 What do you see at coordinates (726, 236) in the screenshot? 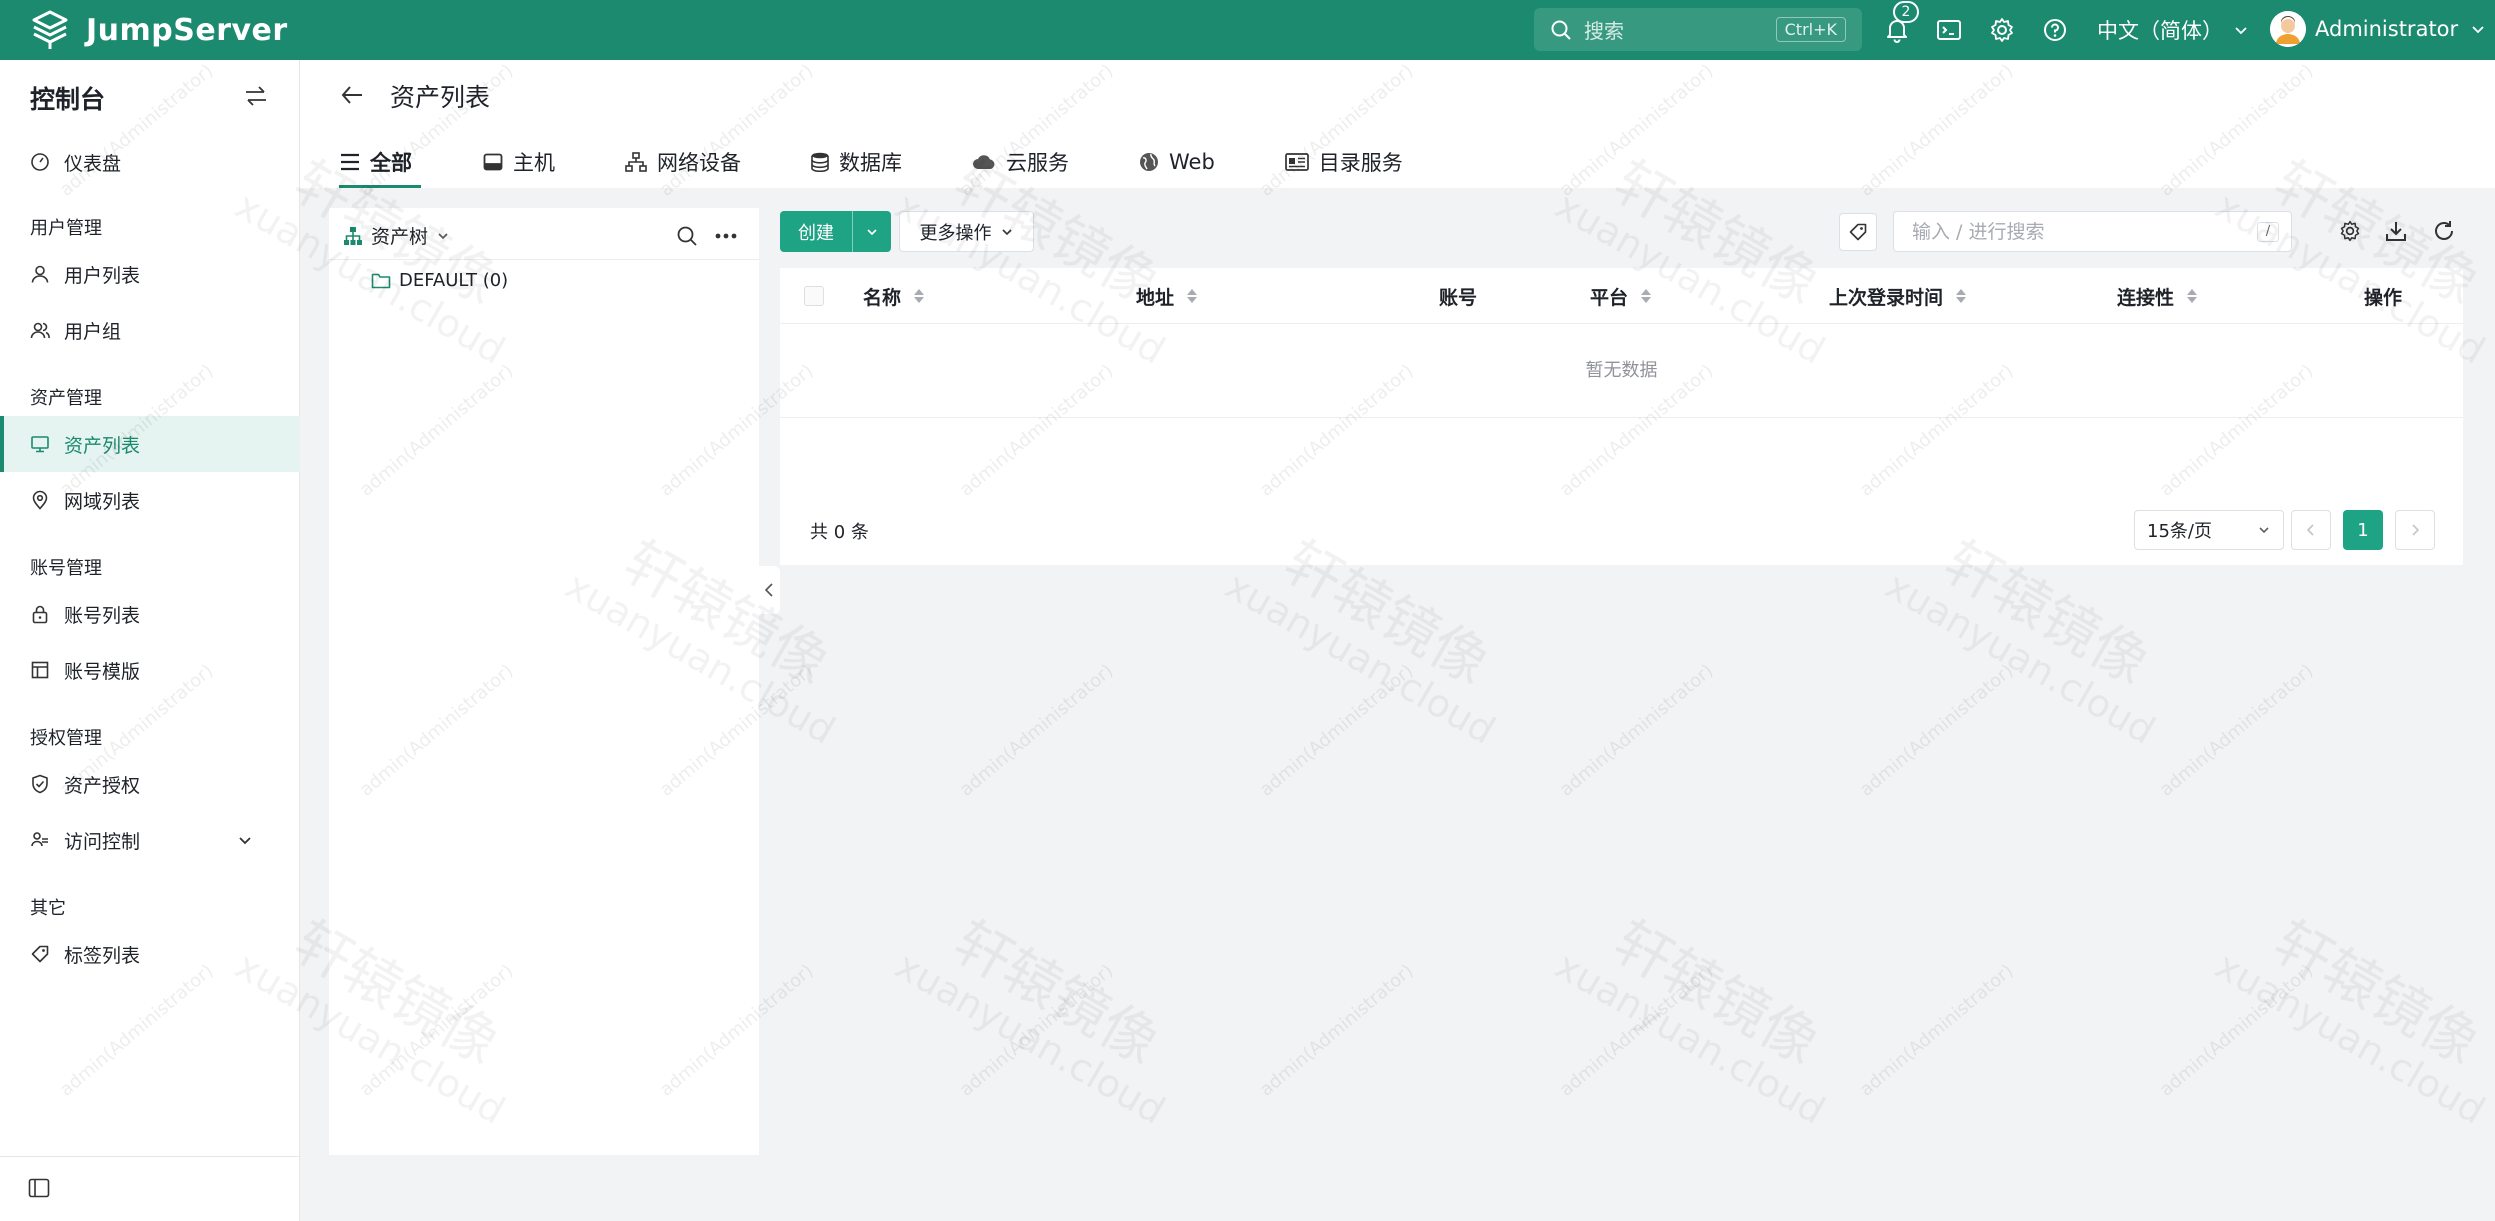
I see `more-options-icon` at bounding box center [726, 236].